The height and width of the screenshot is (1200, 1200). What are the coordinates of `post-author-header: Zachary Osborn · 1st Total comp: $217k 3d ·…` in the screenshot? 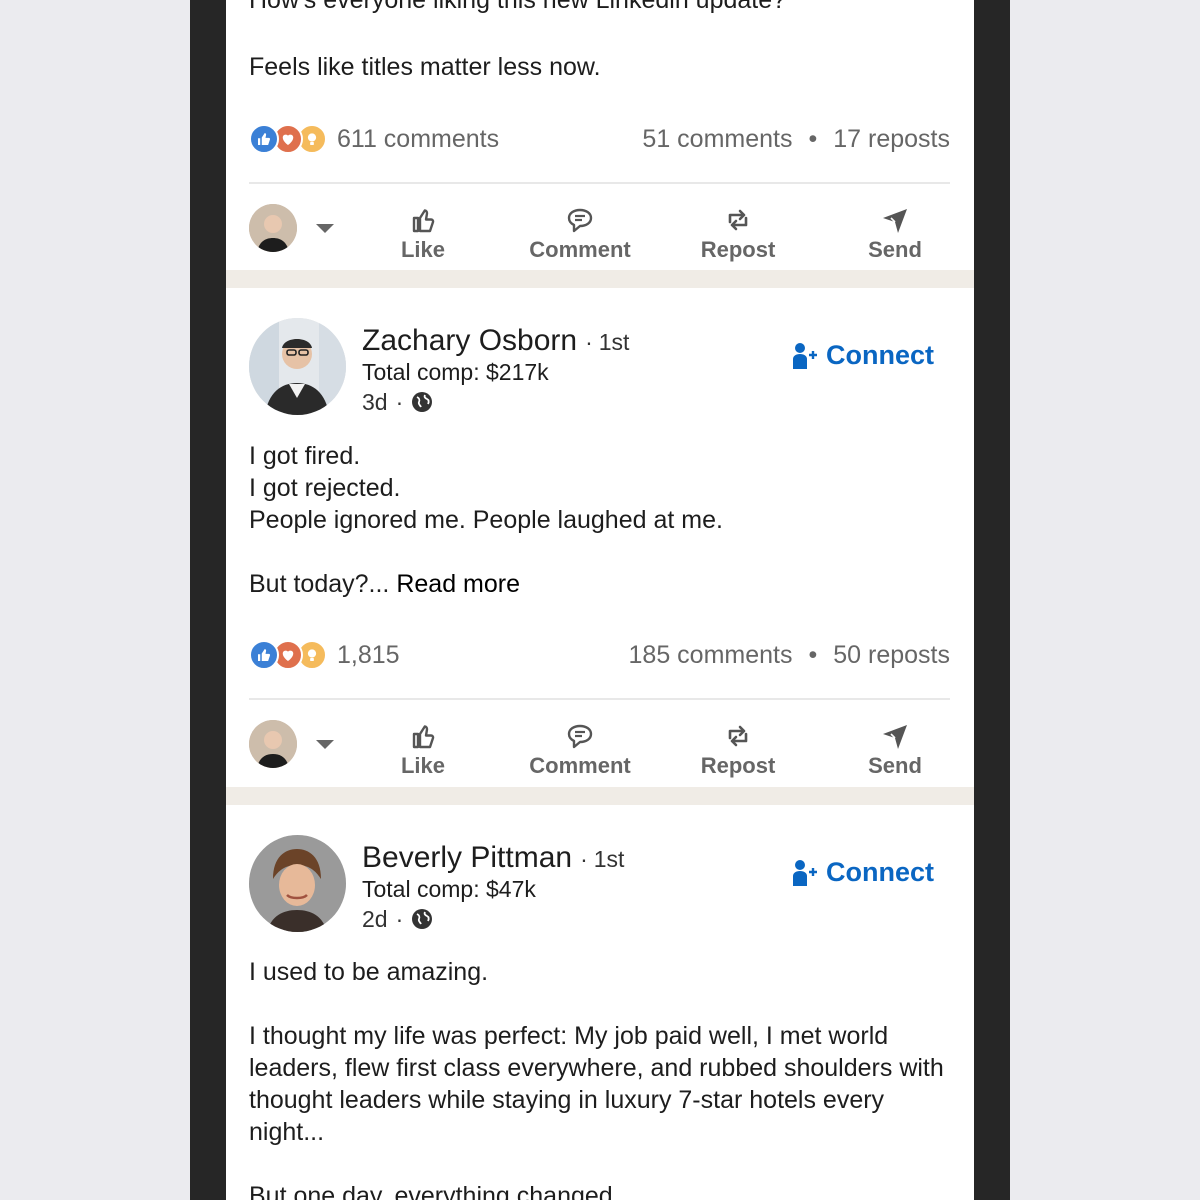 It's located at (600, 368).